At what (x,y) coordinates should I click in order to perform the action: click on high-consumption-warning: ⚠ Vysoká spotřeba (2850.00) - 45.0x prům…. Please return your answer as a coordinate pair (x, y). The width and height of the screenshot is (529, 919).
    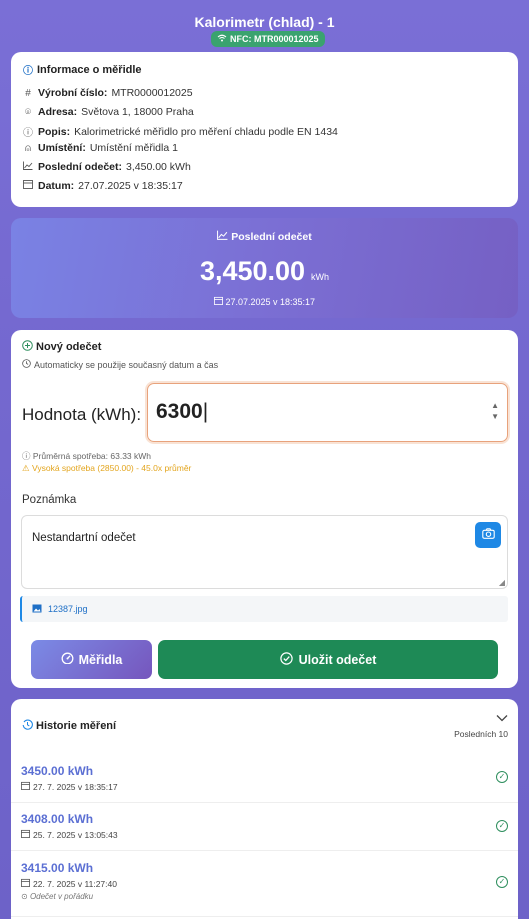
    Looking at the image, I should click on (107, 468).